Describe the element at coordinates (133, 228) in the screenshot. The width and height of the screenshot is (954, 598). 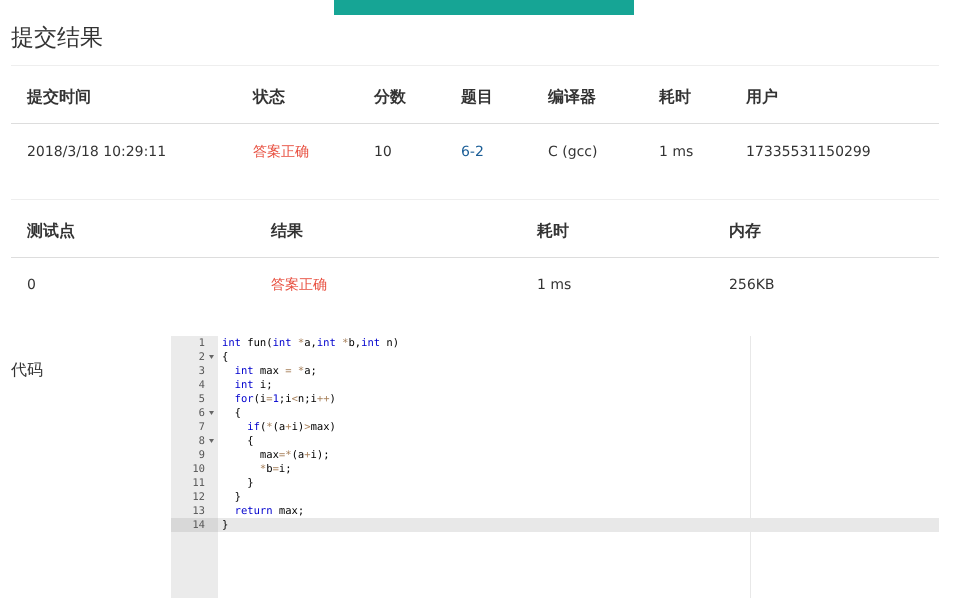
I see `column-header: 测试点` at that location.